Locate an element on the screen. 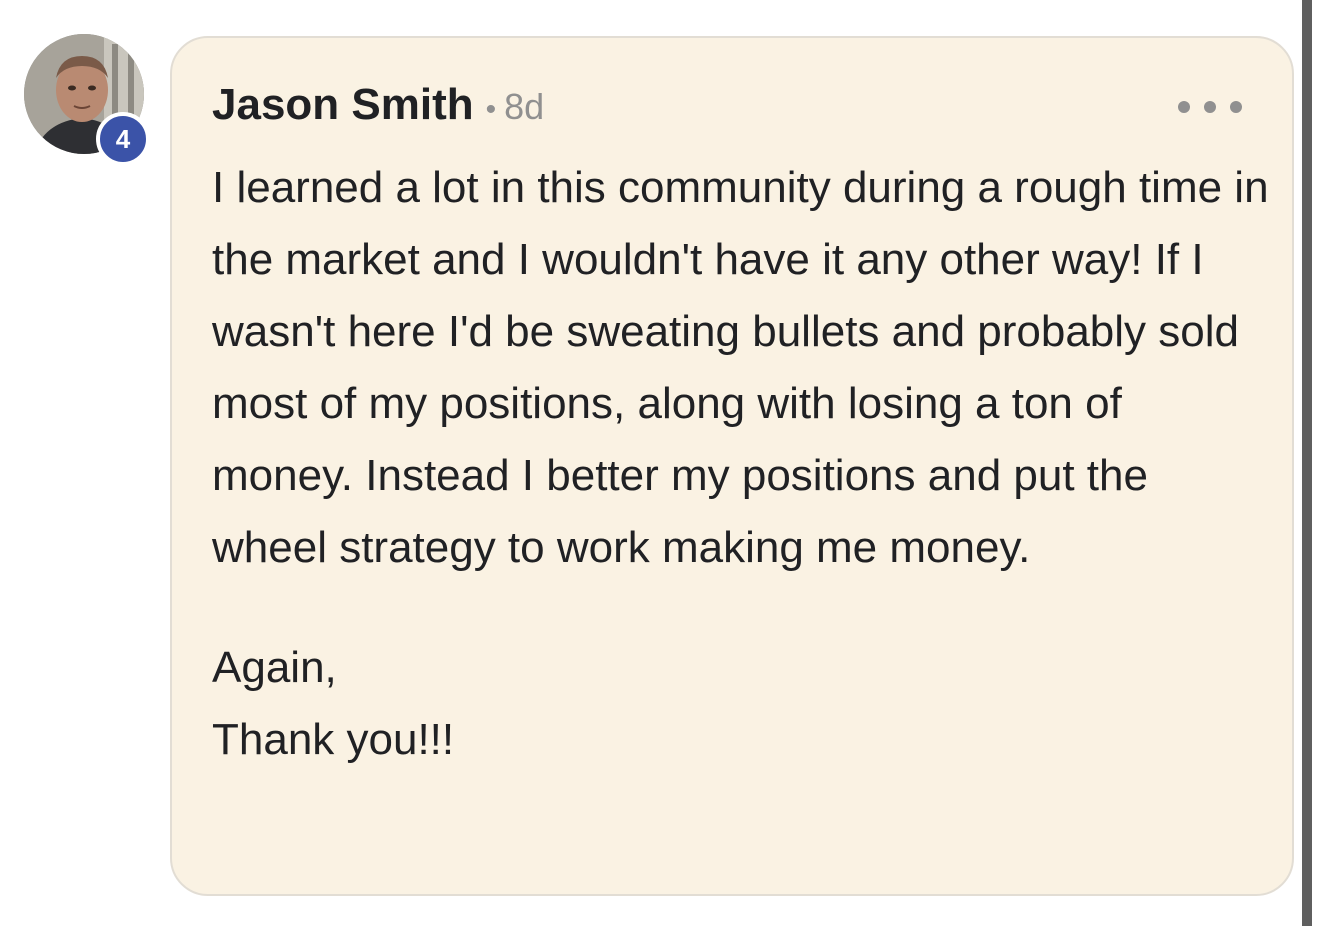 This screenshot has width=1320, height=926. author-name: Jason Smith is located at coordinates (343, 105).